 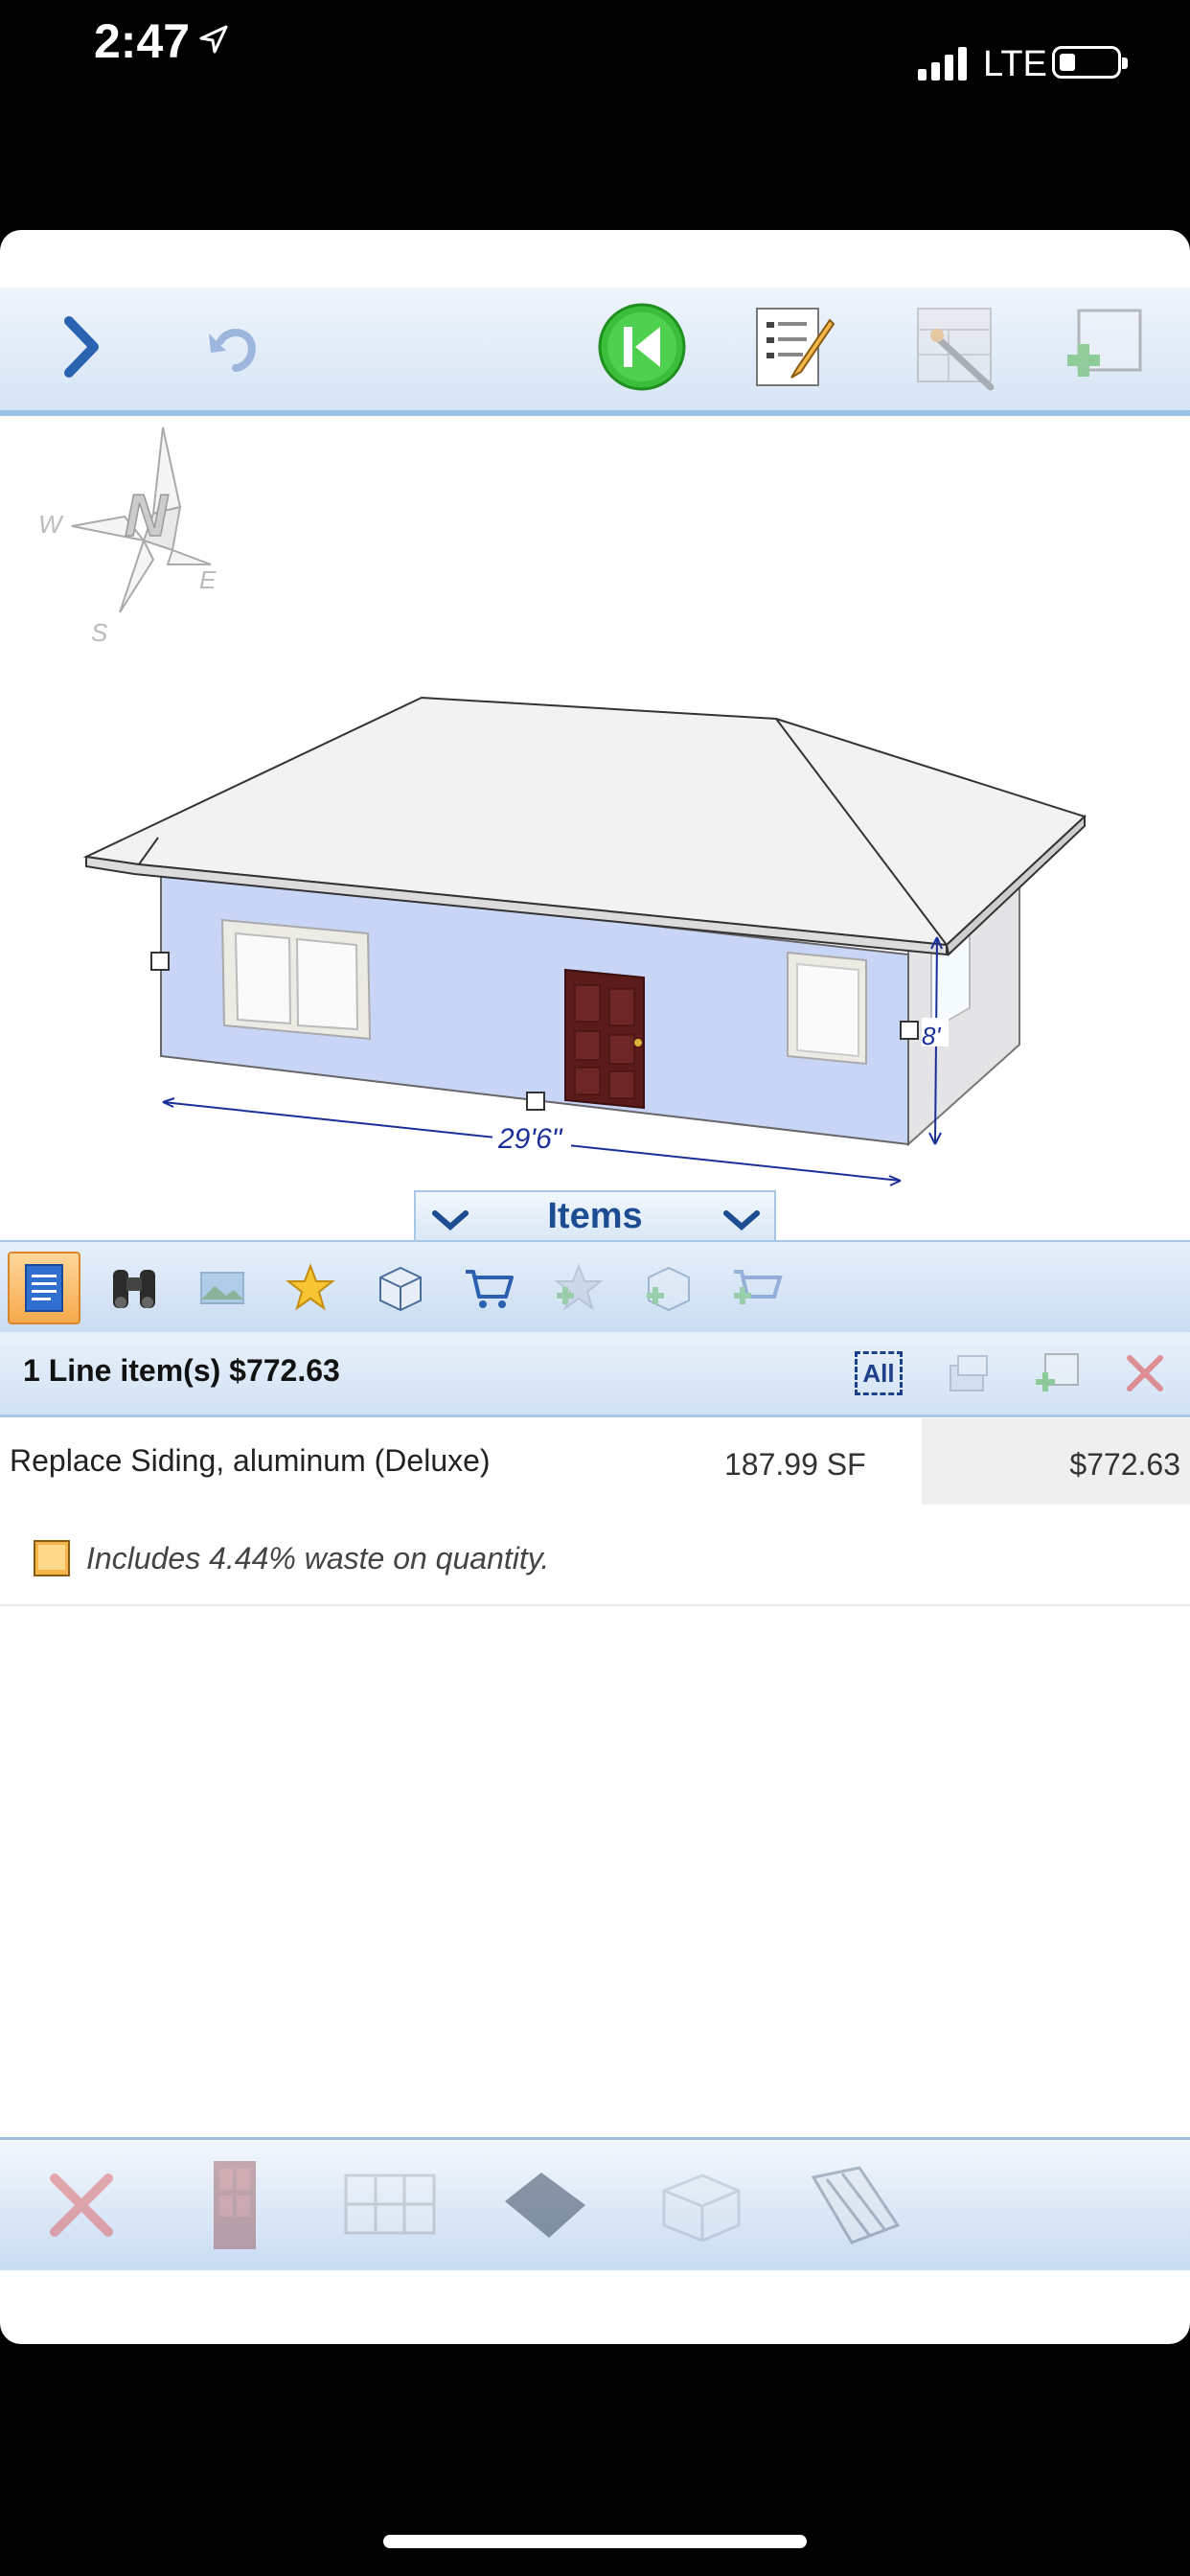 I want to click on close-icon, so click(x=1145, y=1373).